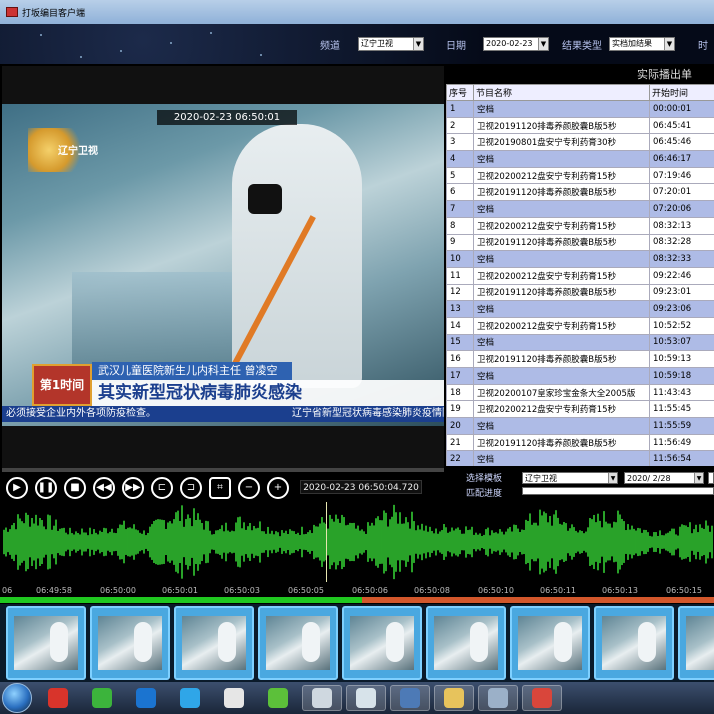 This screenshot has width=714, height=714. What do you see at coordinates (104, 488) in the screenshot?
I see `rewind-button: ◀◀` at bounding box center [104, 488].